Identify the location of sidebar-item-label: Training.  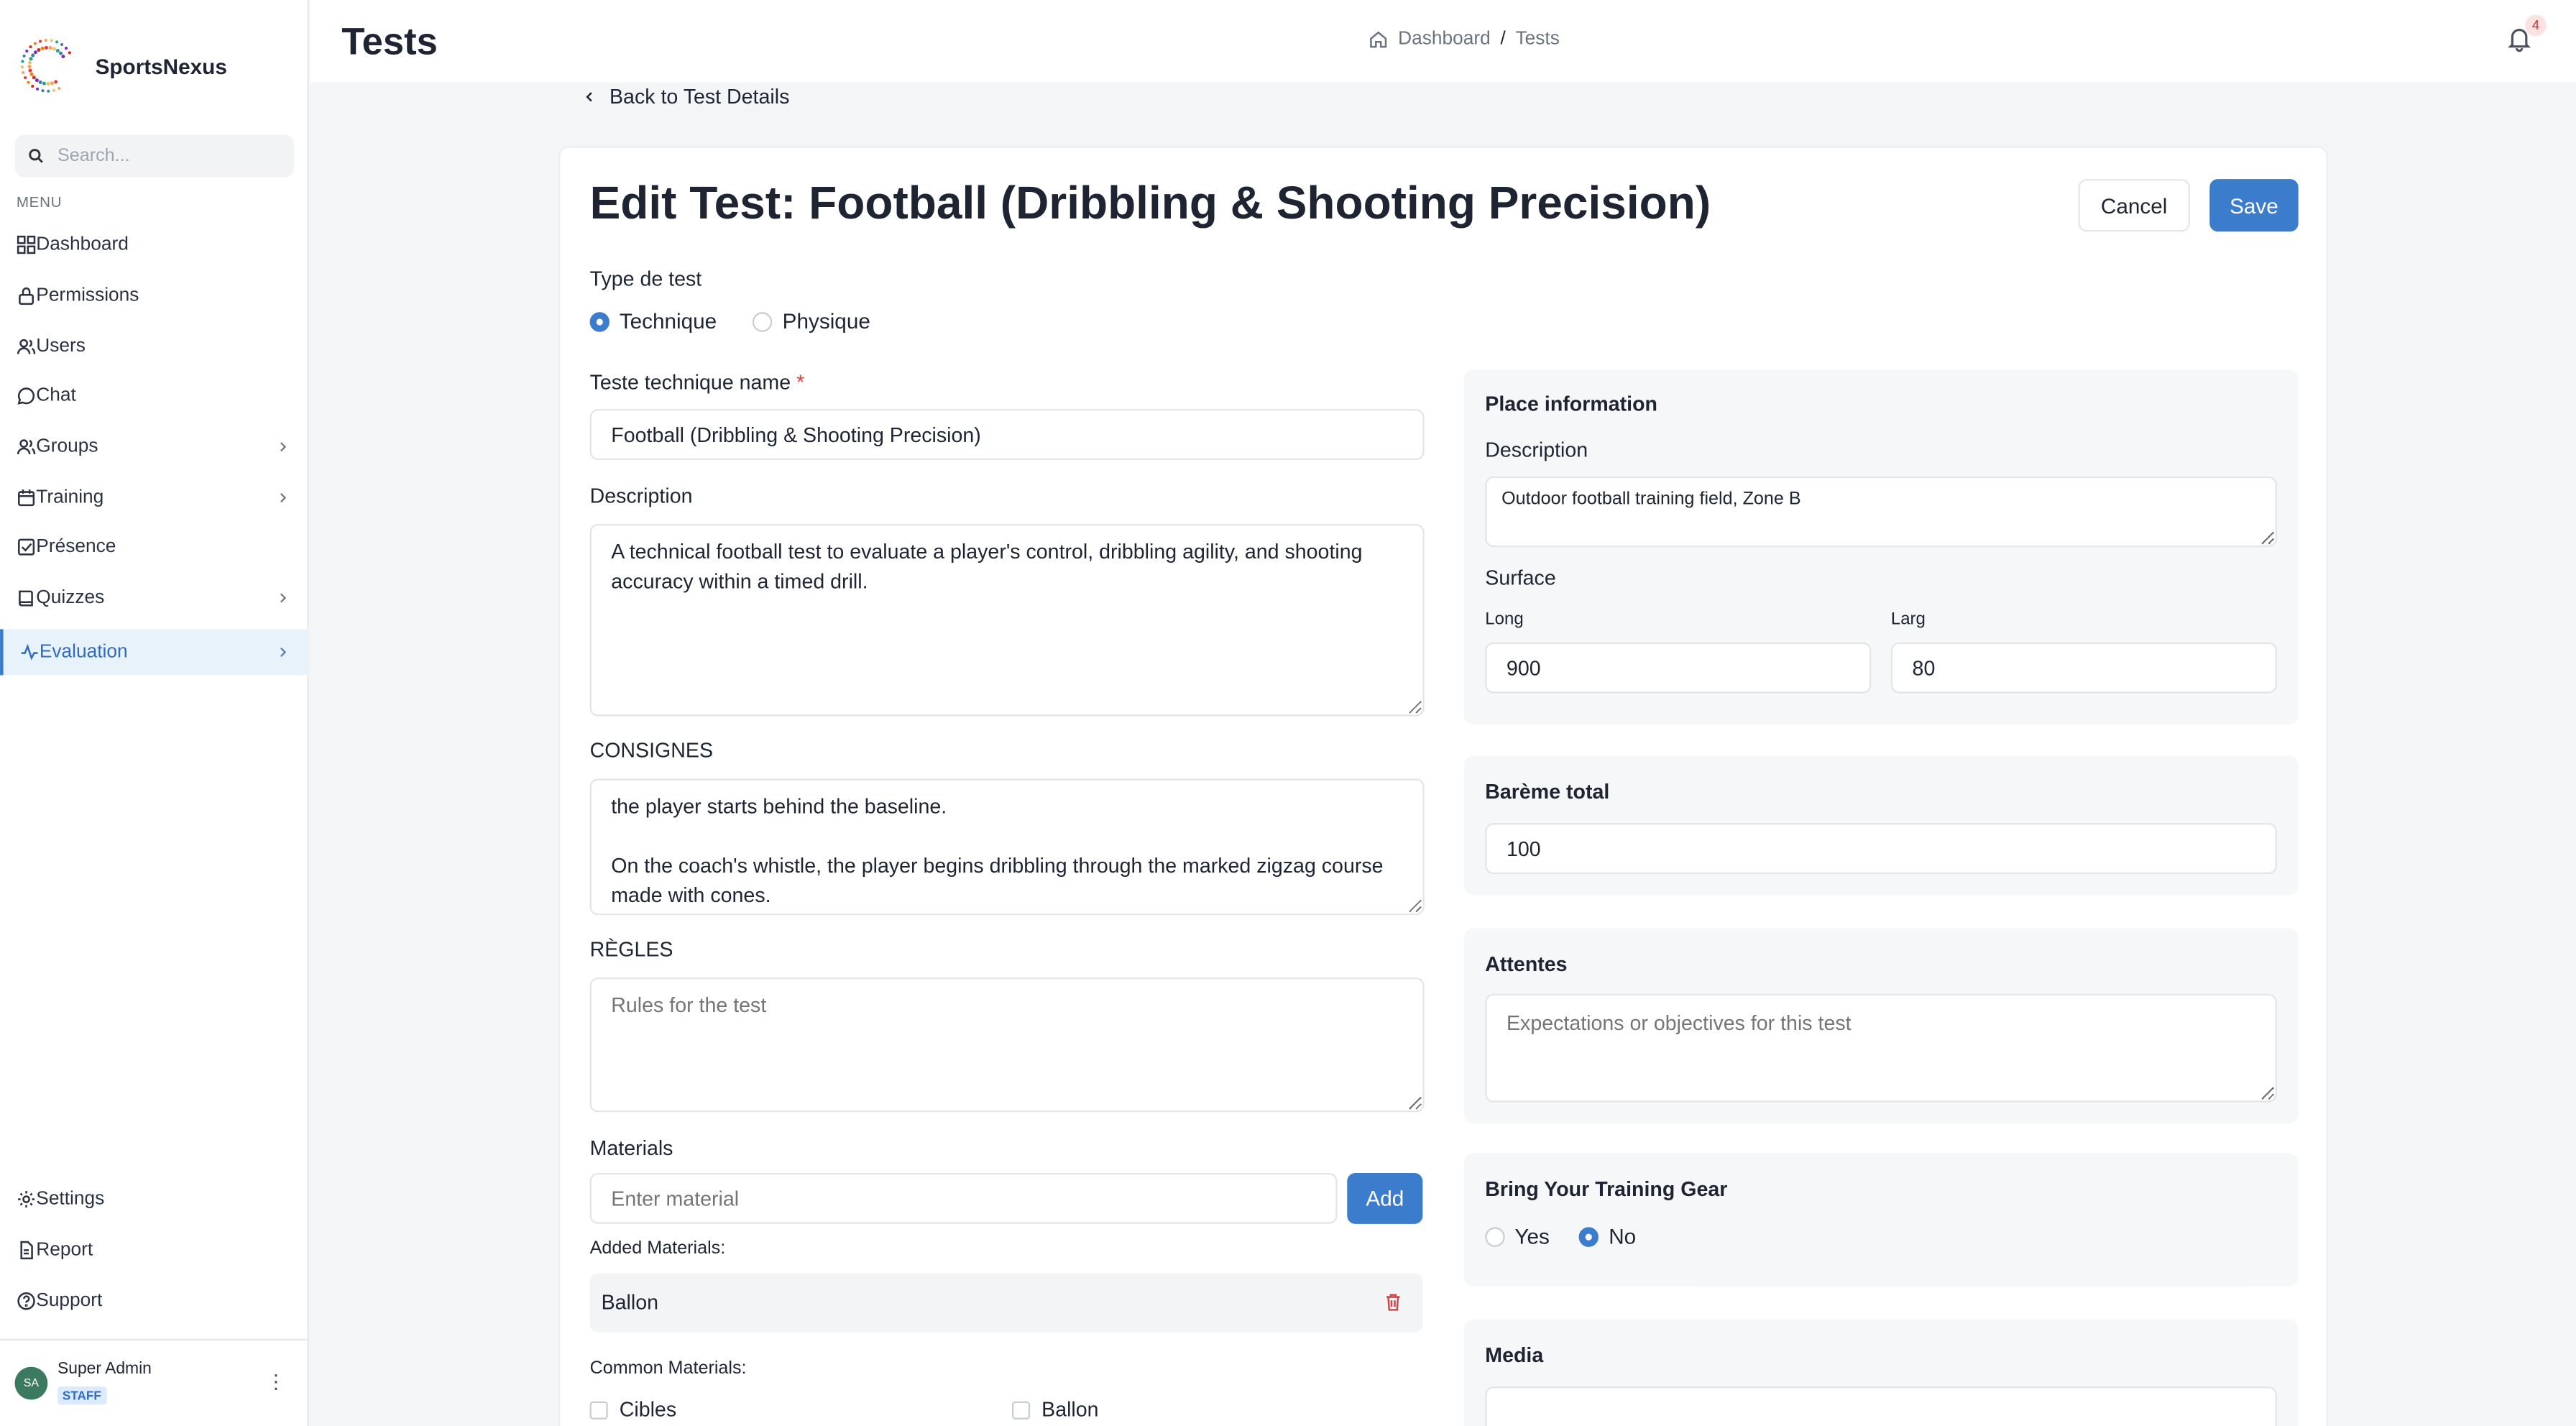
(70, 497).